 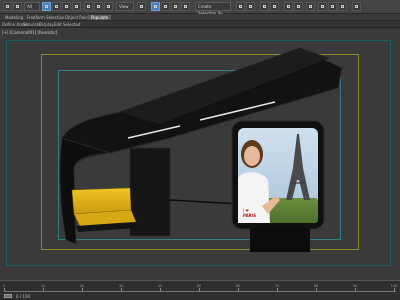 What do you see at coordinates (165, 6) in the screenshot?
I see `snap-toggle-icon` at bounding box center [165, 6].